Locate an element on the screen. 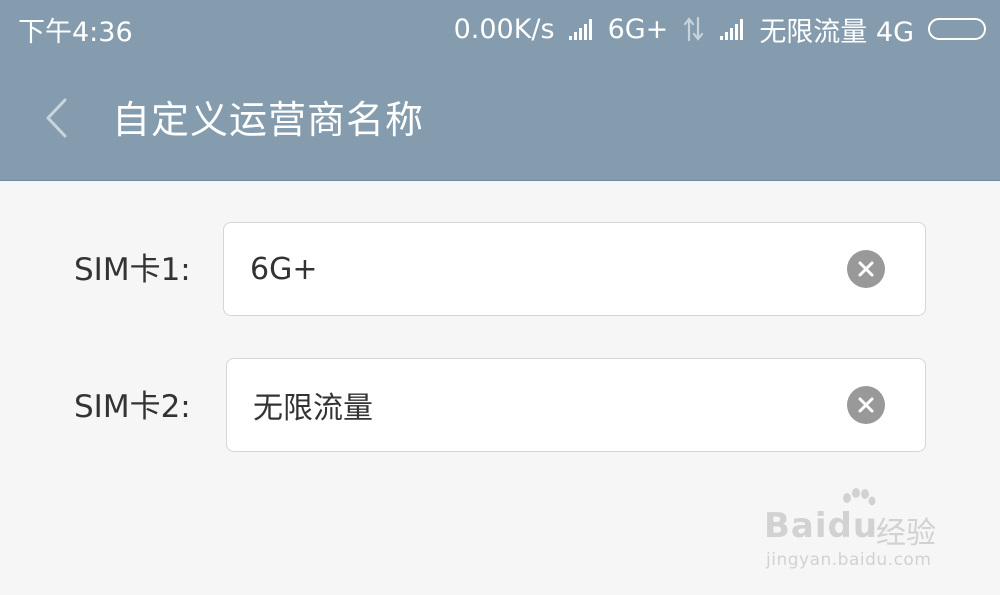 The image size is (1000, 595). watermark-url: jingyan.baidu.com is located at coordinates (849, 560).